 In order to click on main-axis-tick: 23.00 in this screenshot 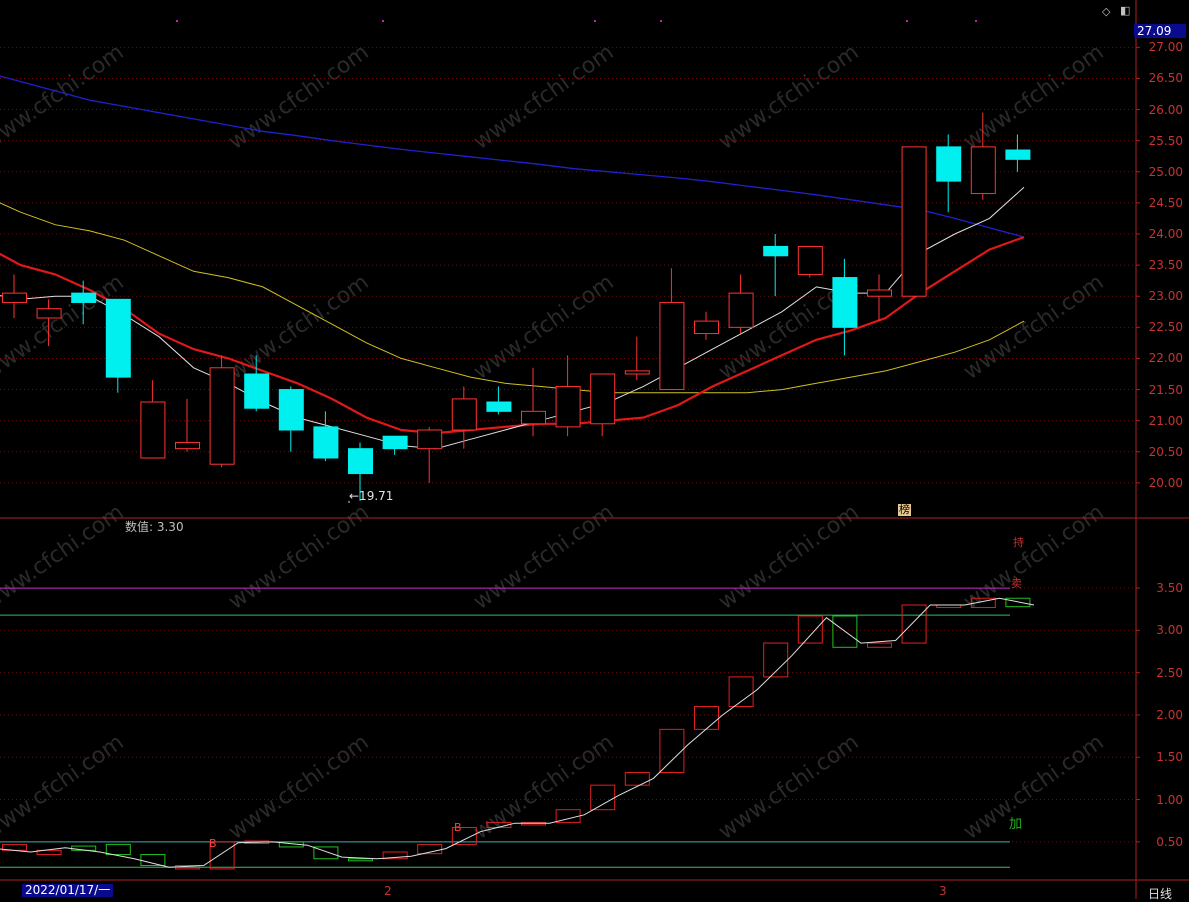, I will do `click(1165, 296)`.